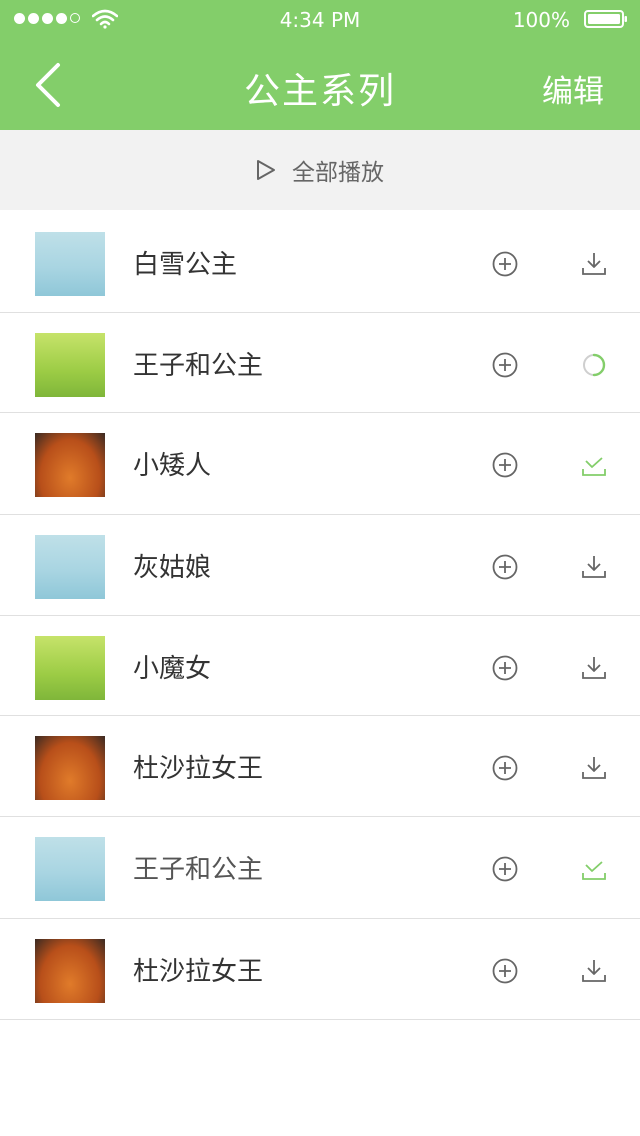  Describe the element at coordinates (573, 88) in the screenshot. I see `edit-button: 编辑` at that location.